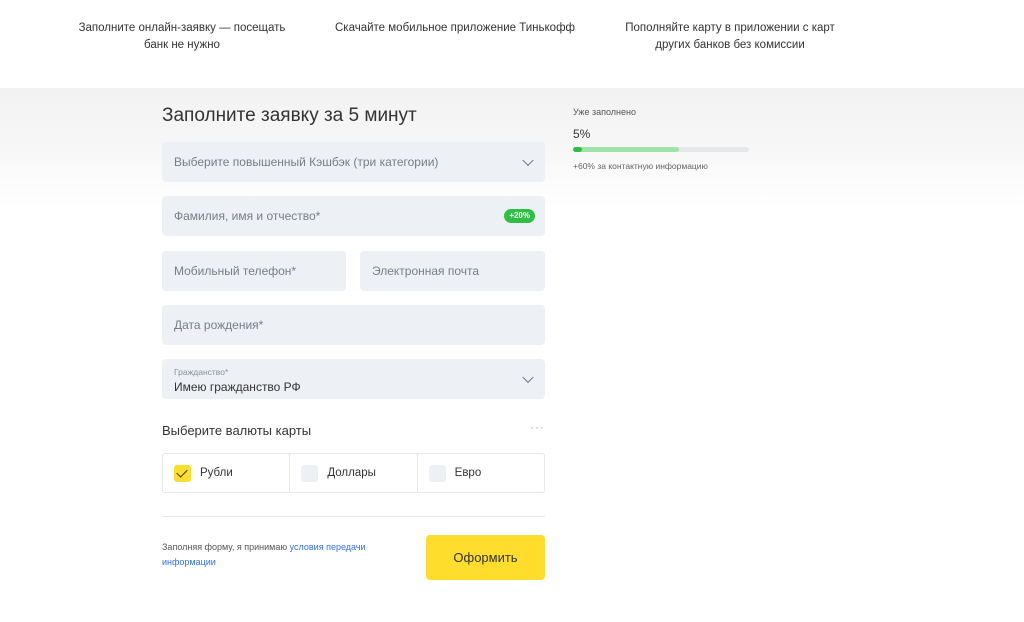 This screenshot has width=1024, height=622. I want to click on citizenship-label: Гражданство*, so click(201, 372).